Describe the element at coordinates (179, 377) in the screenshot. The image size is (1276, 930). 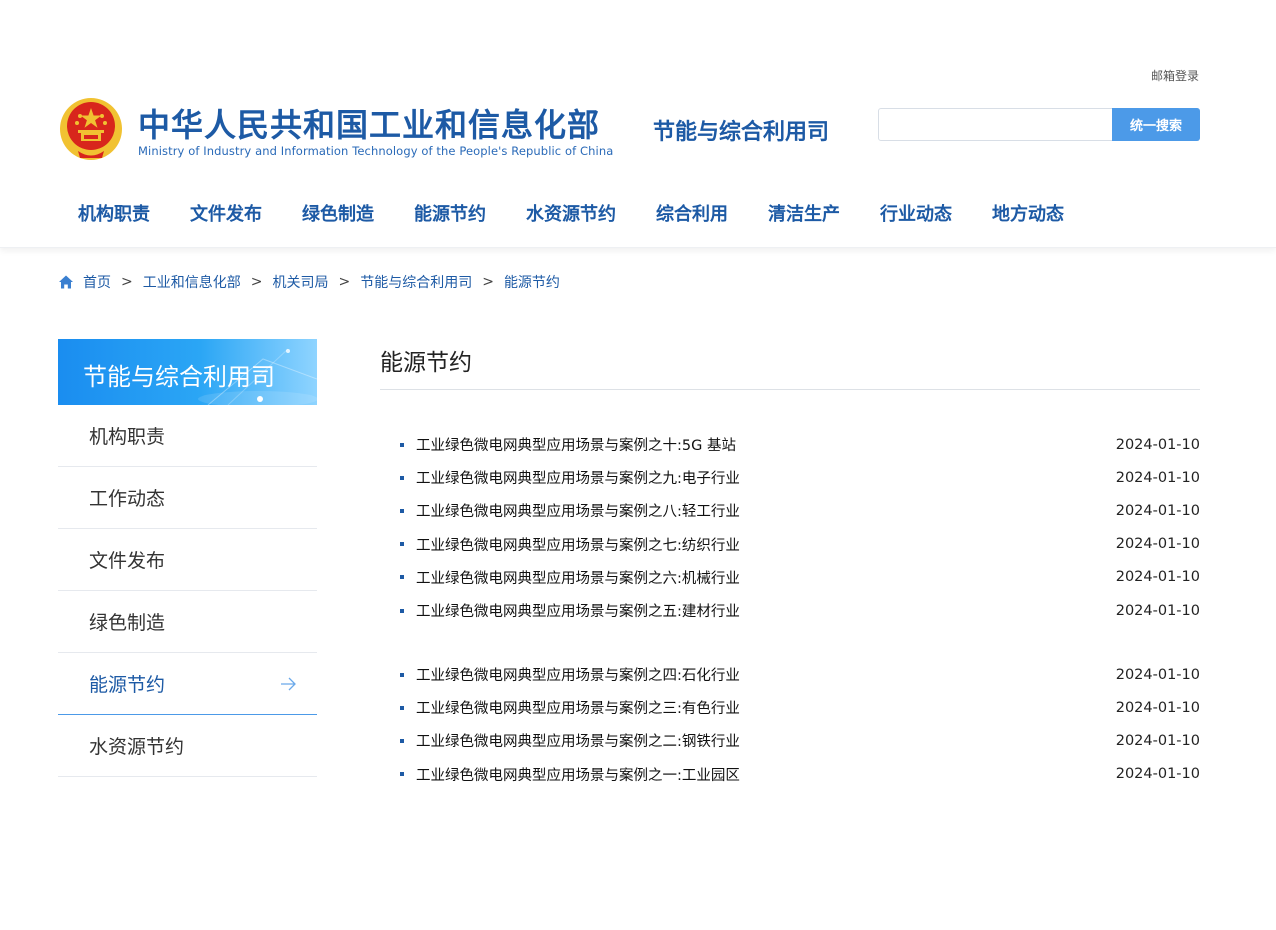
I see `sidebar-title: 节能与综合利用司` at that location.